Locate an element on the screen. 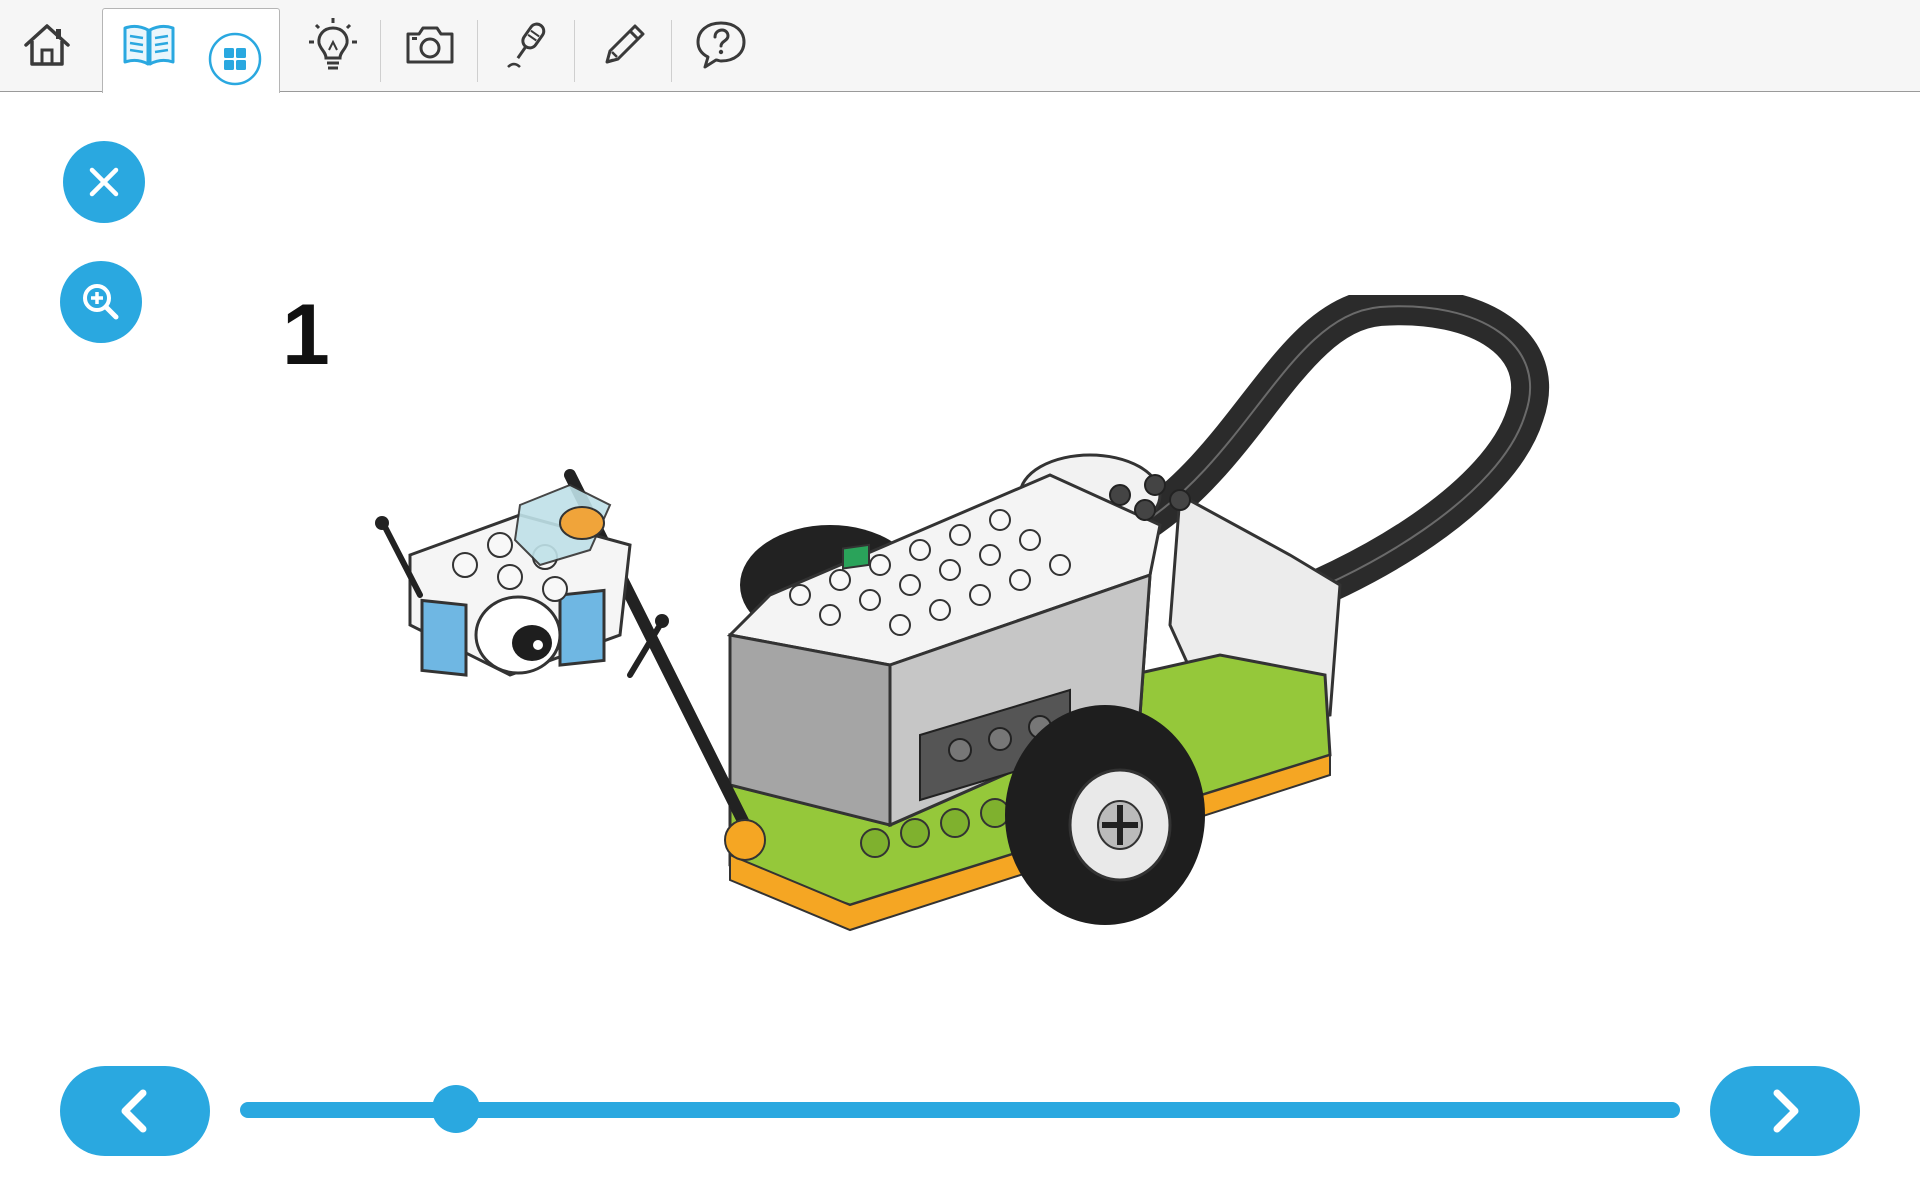 This screenshot has width=1920, height=1200. help-button is located at coordinates (721, 45).